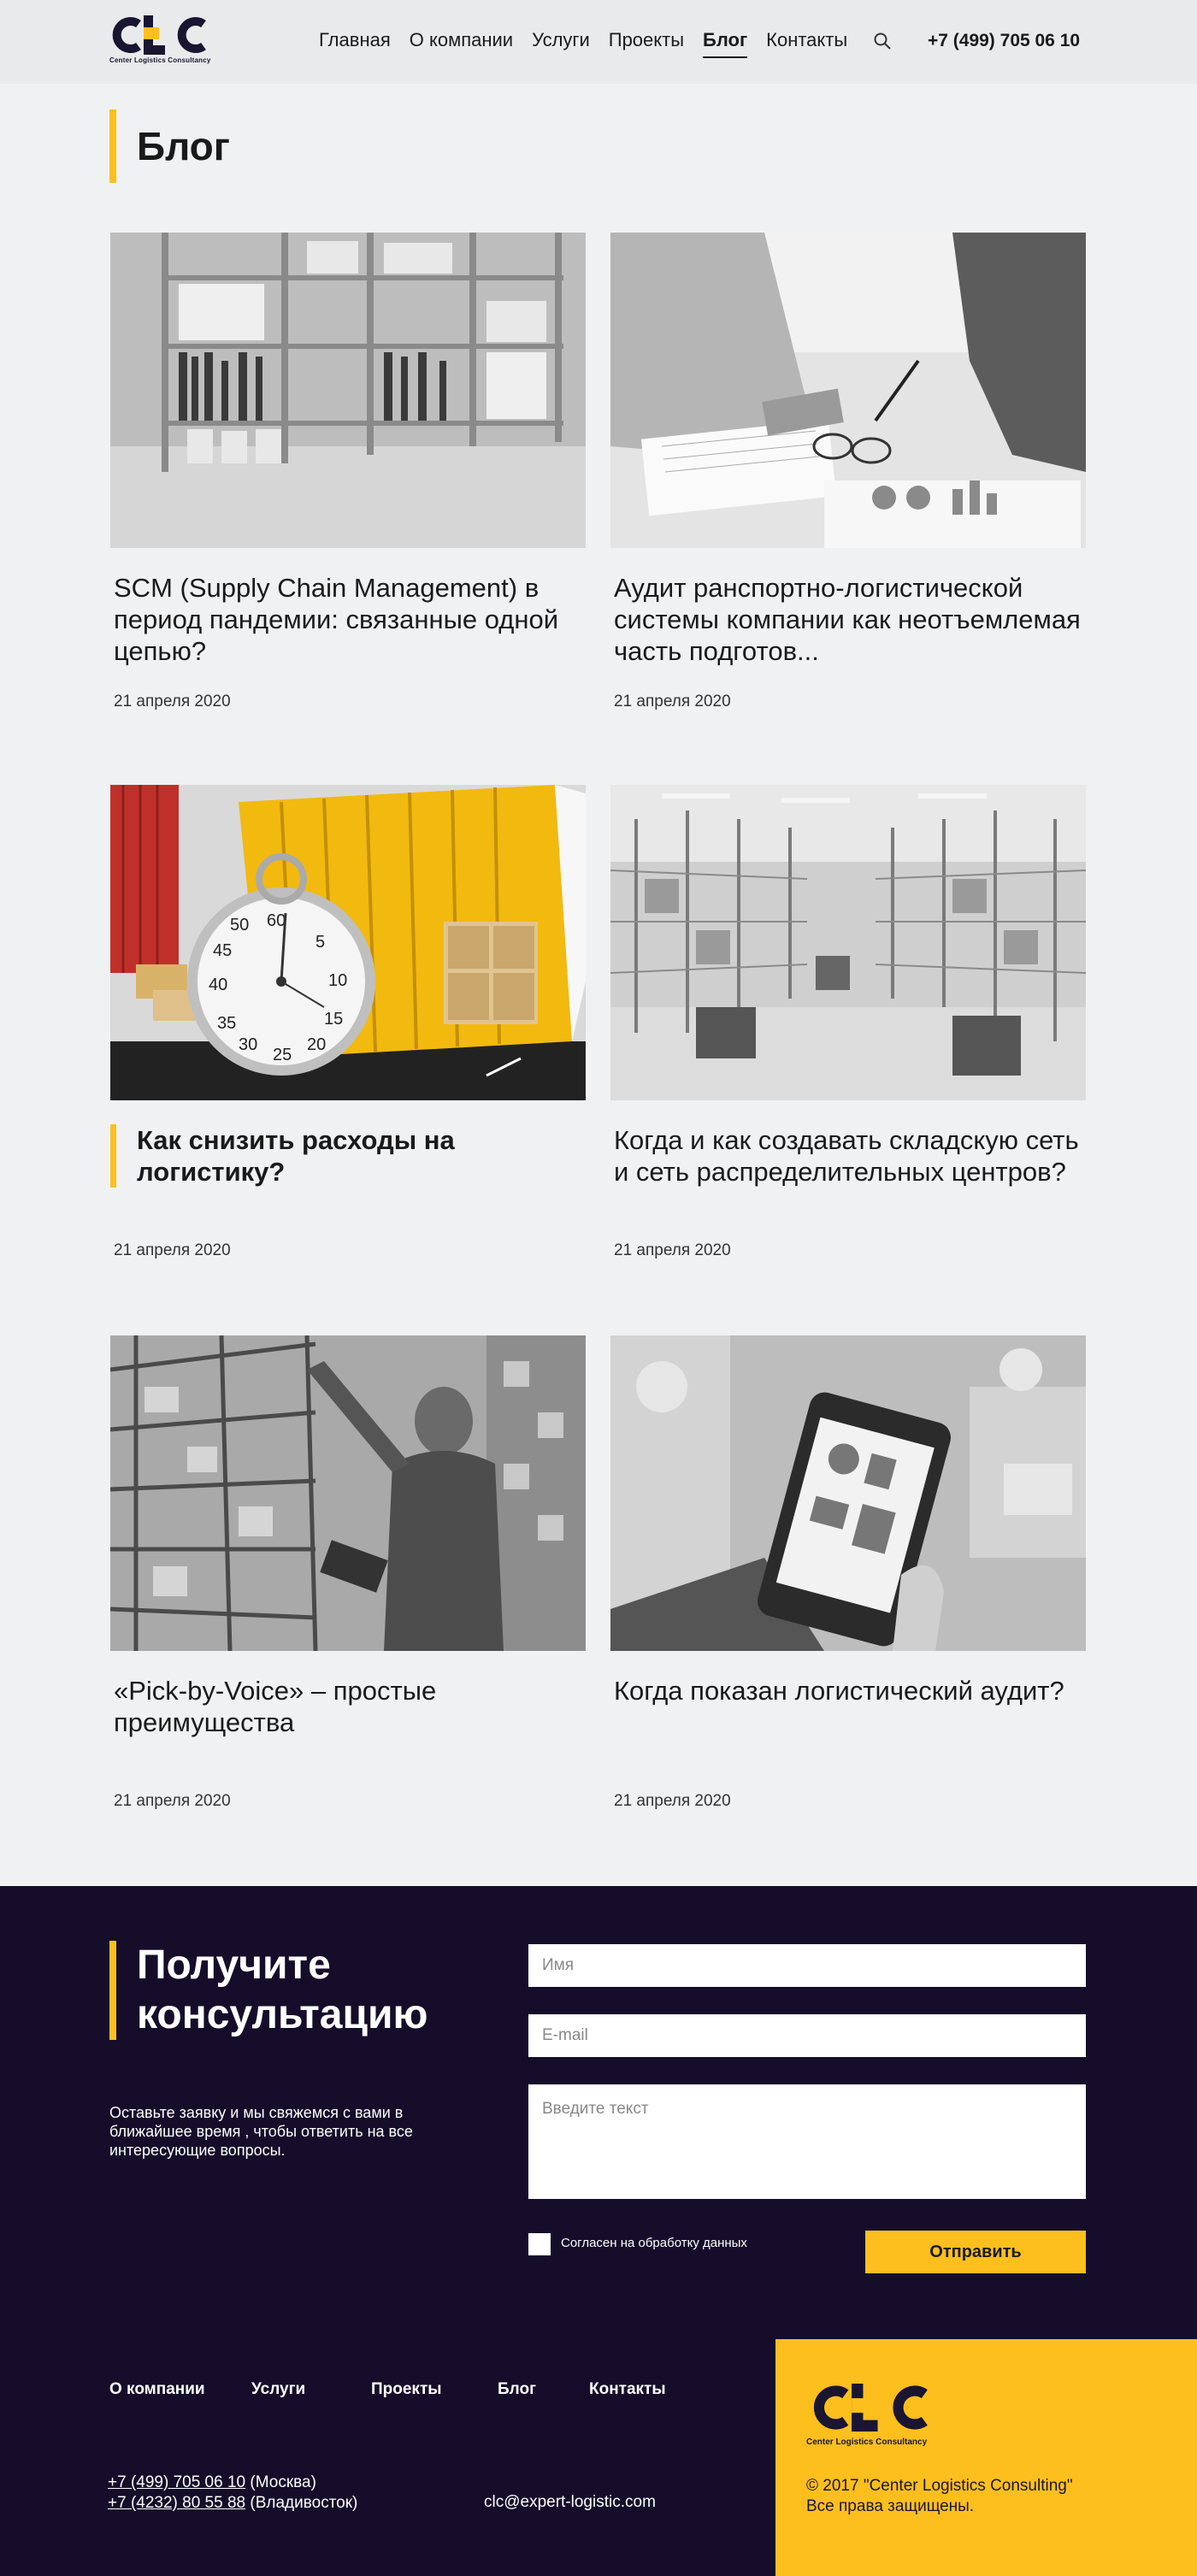 This screenshot has width=1197, height=2576. I want to click on footer-phone-moscow: +7 (499) 705 06 10, so click(176, 2482).